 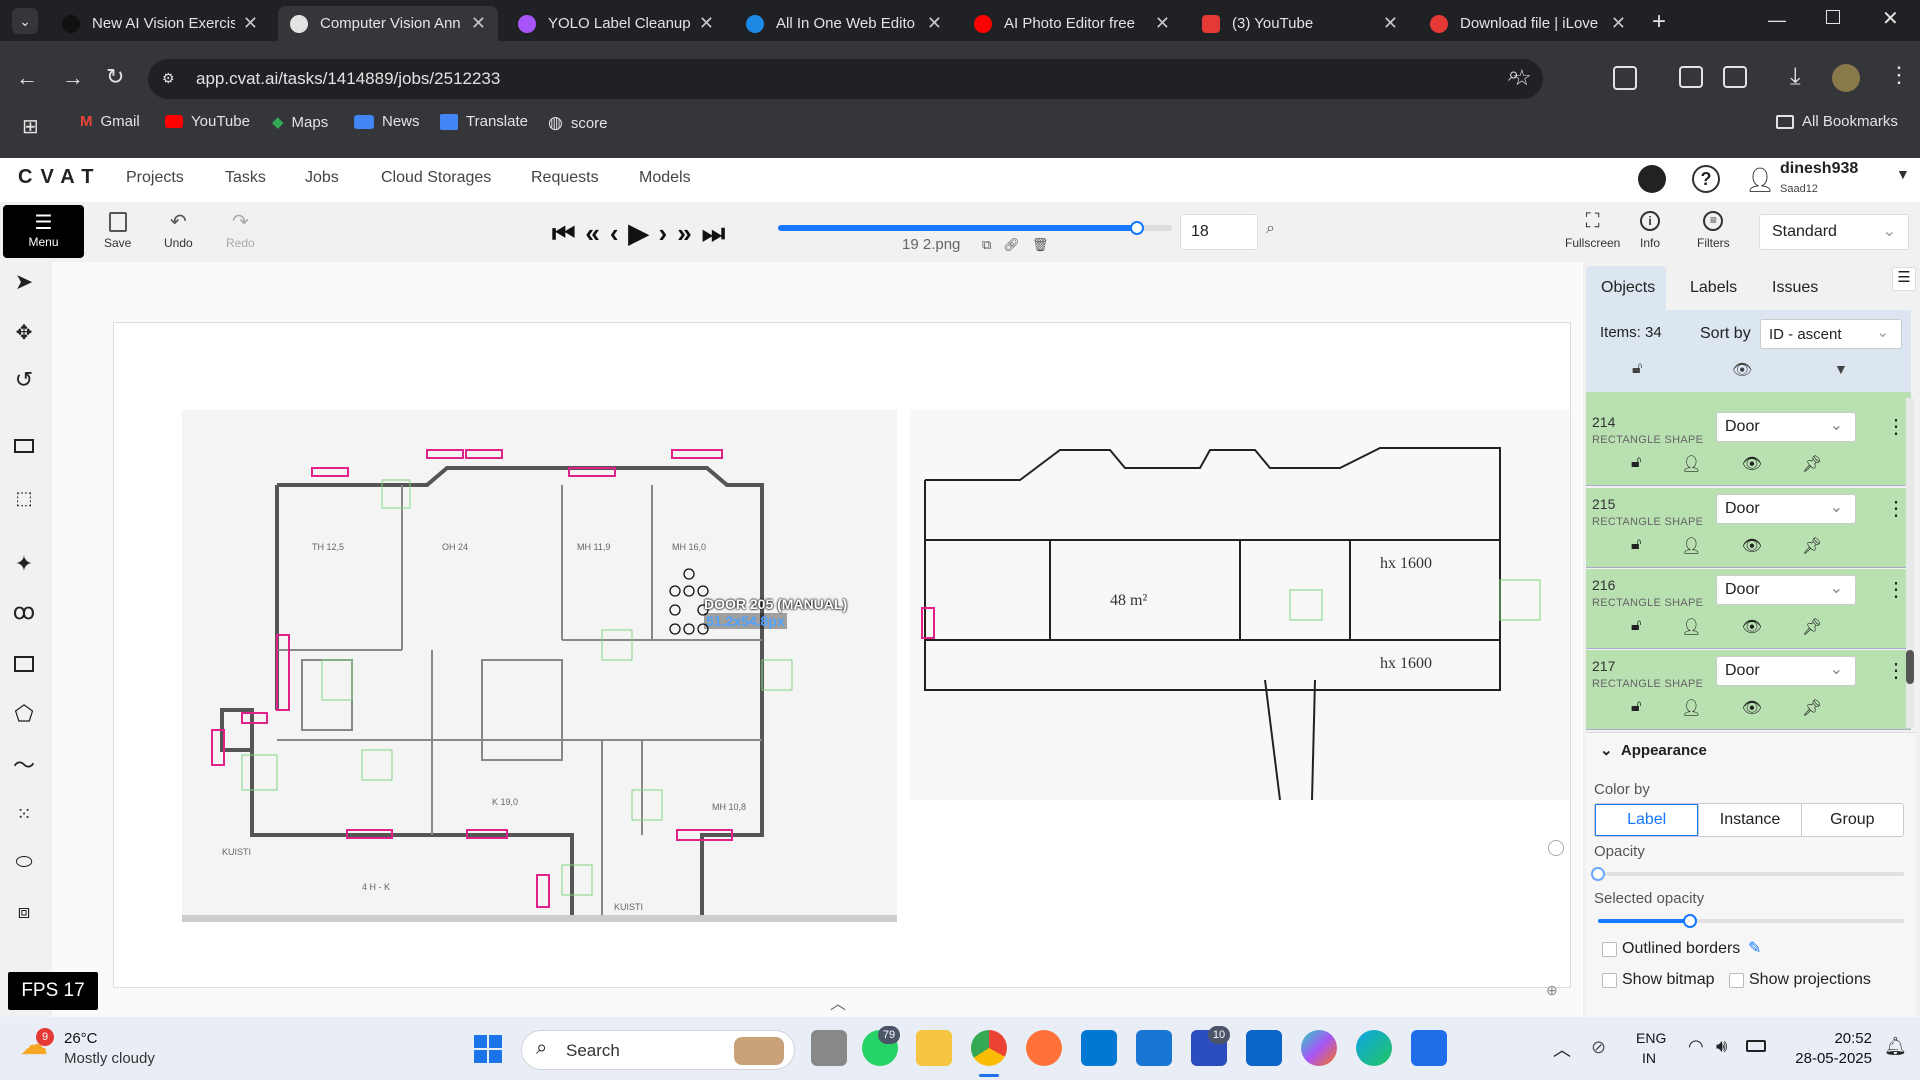 I want to click on app-icon, so click(x=1154, y=1048).